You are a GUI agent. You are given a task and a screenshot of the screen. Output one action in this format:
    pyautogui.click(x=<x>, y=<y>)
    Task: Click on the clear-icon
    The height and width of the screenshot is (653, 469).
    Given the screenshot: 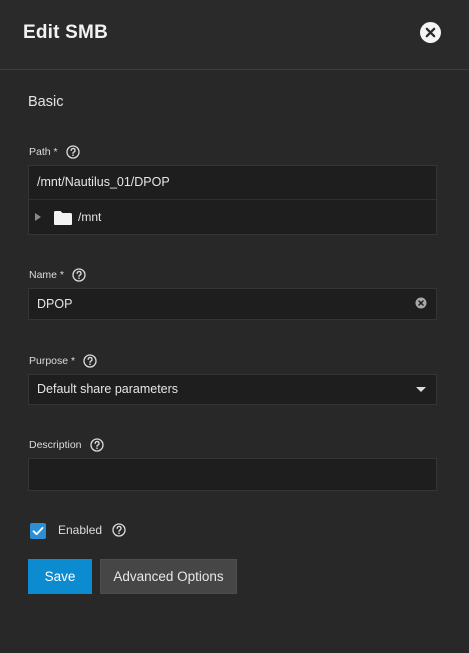 What is the action you would take?
    pyautogui.click(x=421, y=303)
    